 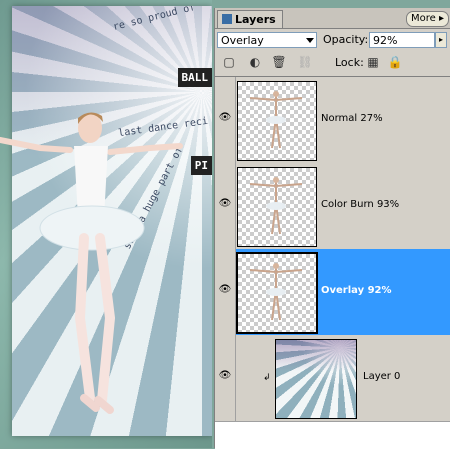 What do you see at coordinates (267, 378) in the screenshot?
I see `clip-arrow-icon: ↲` at bounding box center [267, 378].